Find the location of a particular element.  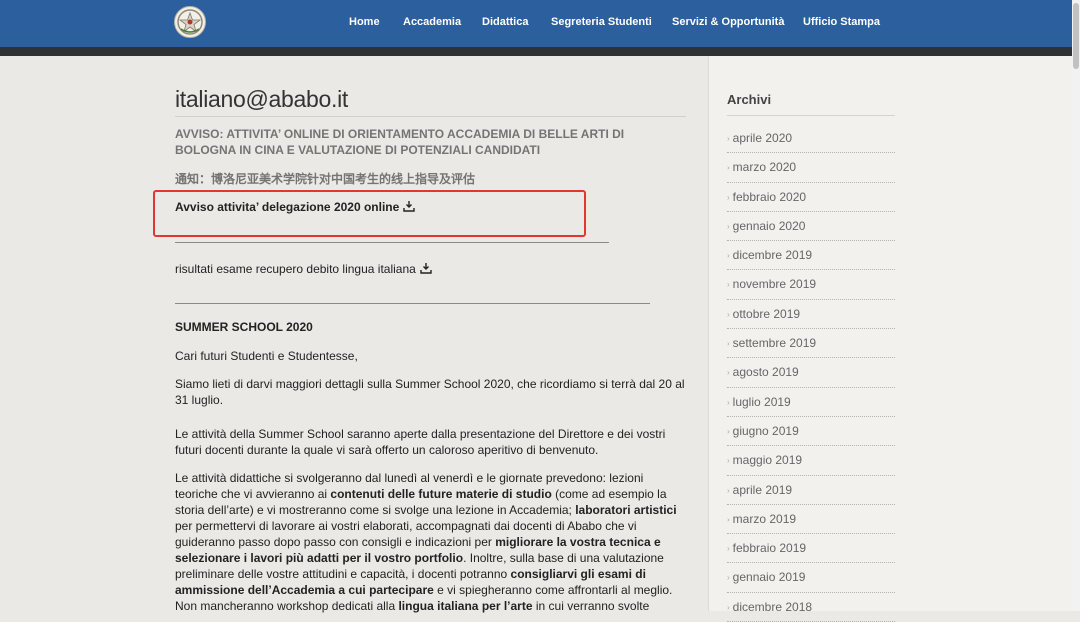

title-divider is located at coordinates (430, 116).